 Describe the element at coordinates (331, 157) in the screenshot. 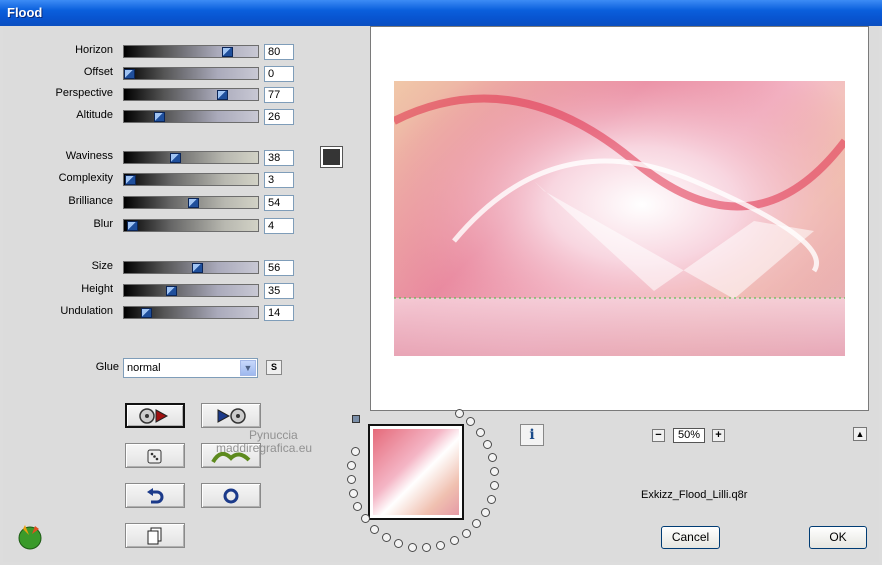

I see `flood-color-swatch` at that location.